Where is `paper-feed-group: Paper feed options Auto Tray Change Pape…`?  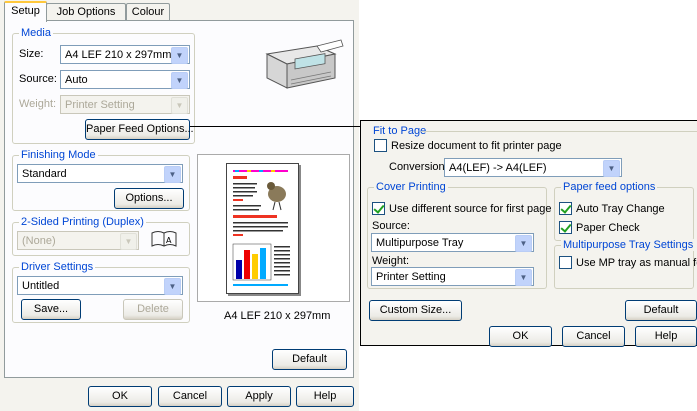 paper-feed-group: Paper feed options Auto Tray Change Pape… is located at coordinates (624, 211).